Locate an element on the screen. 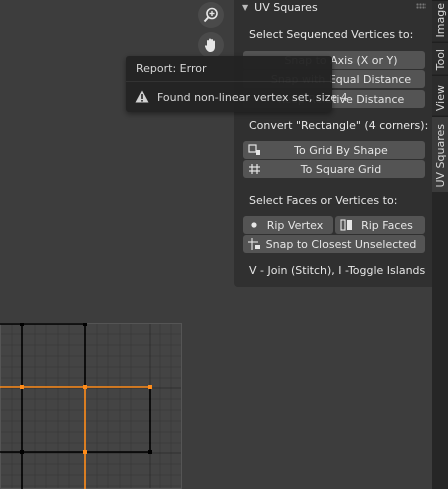 This screenshot has height=489, width=448. shortcut-hint: V - Join (Stitch), I -Toggle Islands is located at coordinates (337, 270).